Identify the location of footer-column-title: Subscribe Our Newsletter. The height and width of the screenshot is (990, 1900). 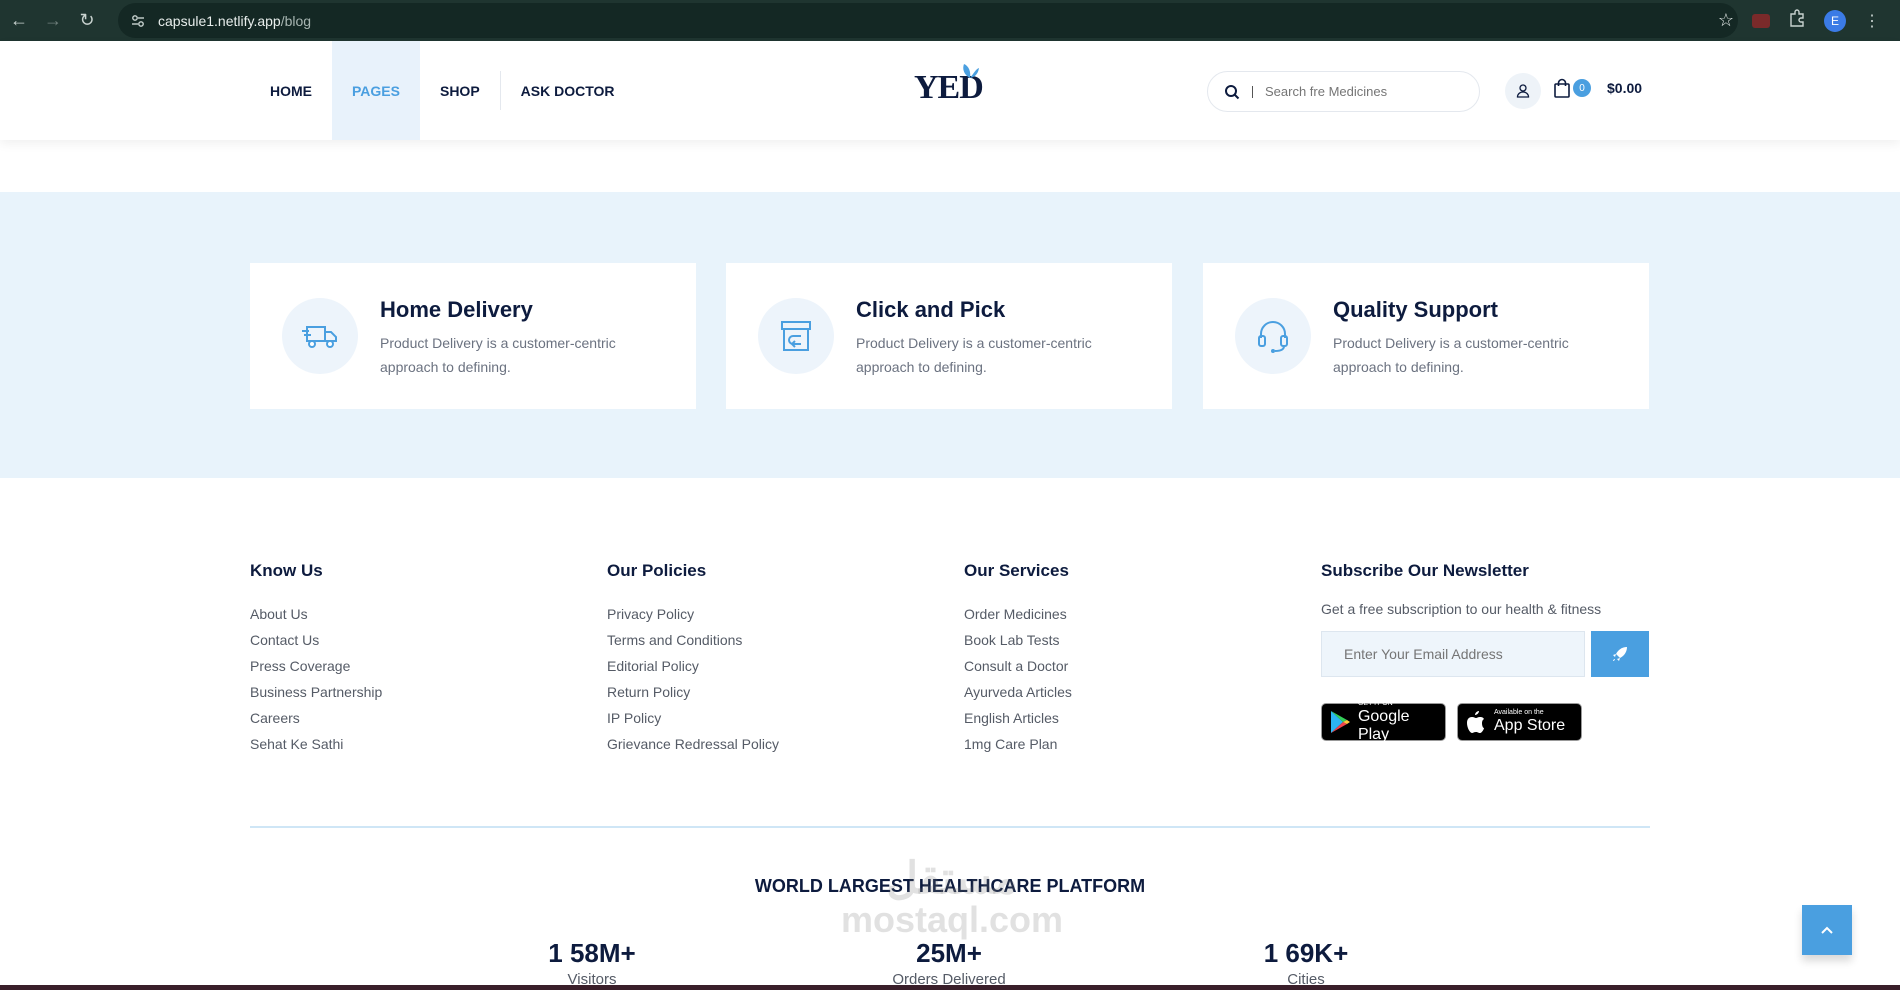
(1425, 570).